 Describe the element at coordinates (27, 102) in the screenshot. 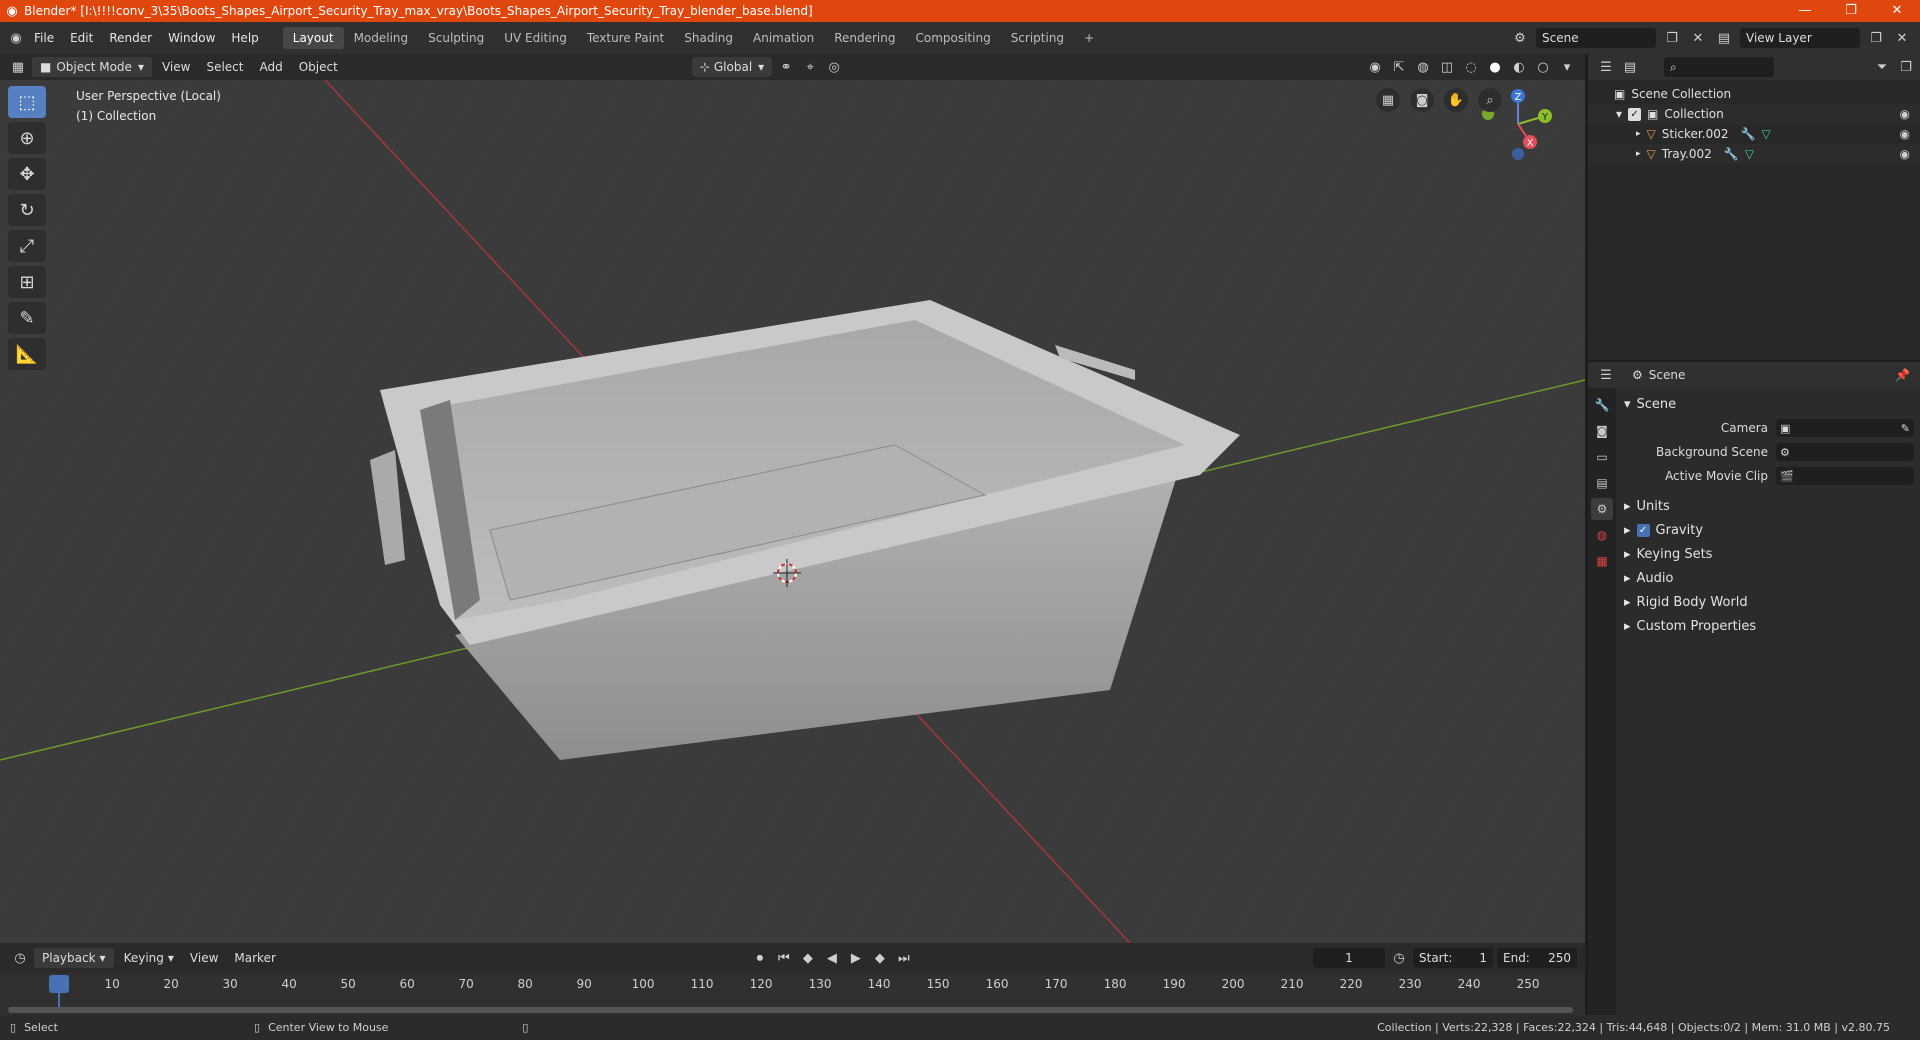

I see `select-box-tool-icon: ⬚` at that location.